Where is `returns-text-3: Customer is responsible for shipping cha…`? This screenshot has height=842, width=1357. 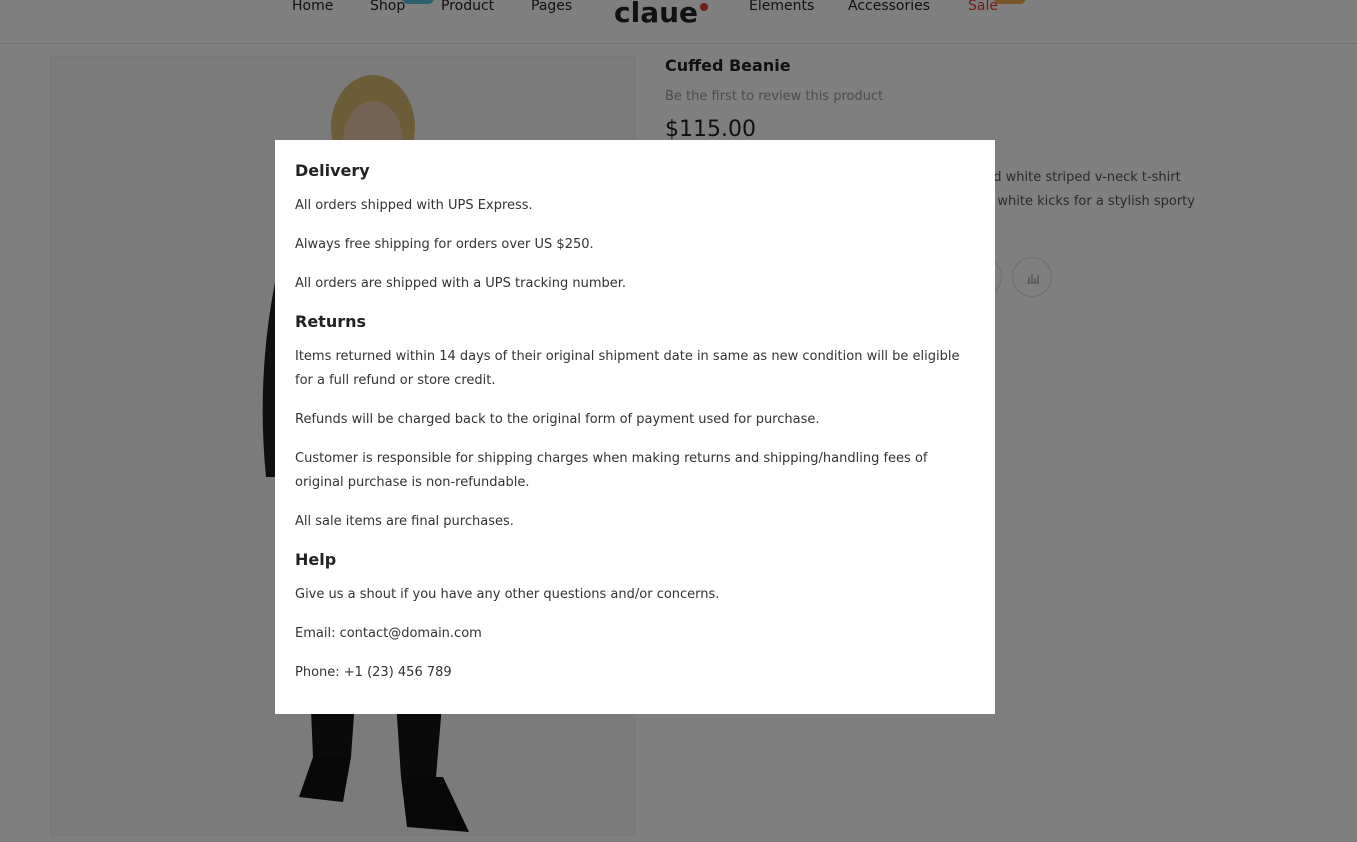 returns-text-3: Customer is responsible for shipping cha… is located at coordinates (611, 470).